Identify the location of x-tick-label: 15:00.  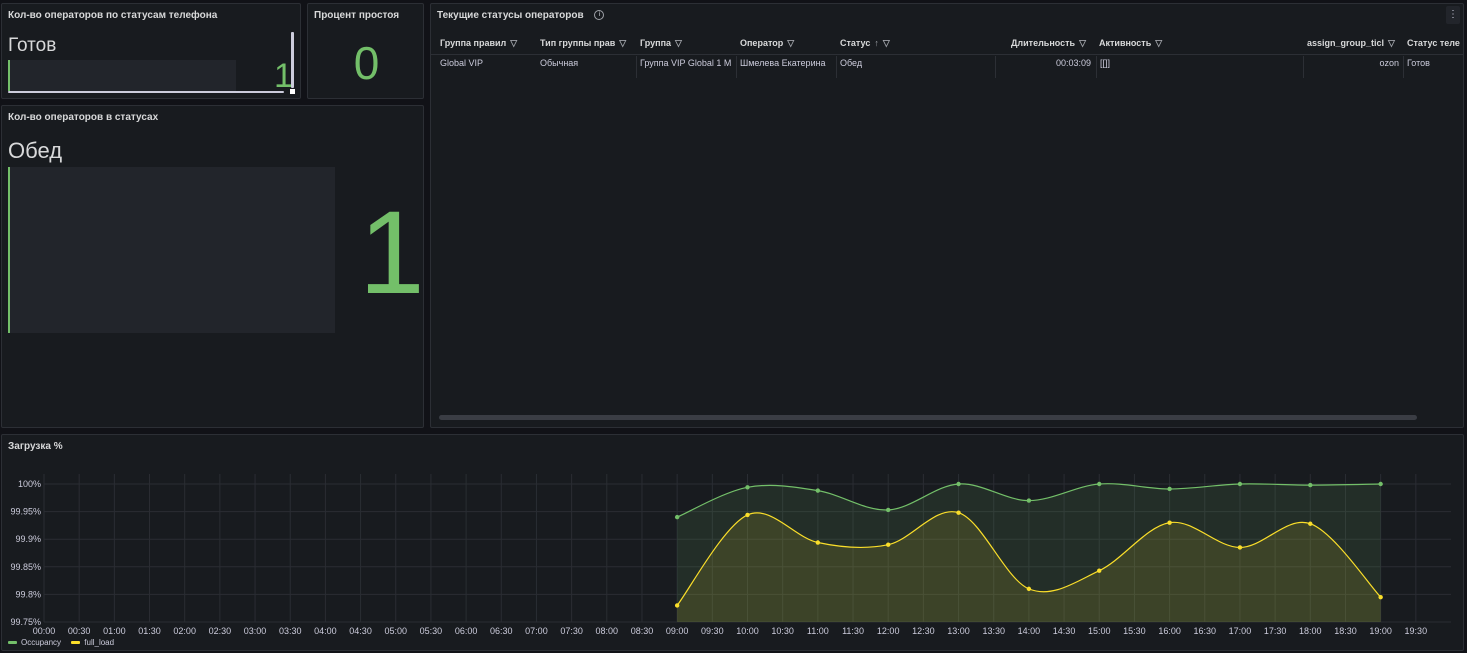
(1099, 631).